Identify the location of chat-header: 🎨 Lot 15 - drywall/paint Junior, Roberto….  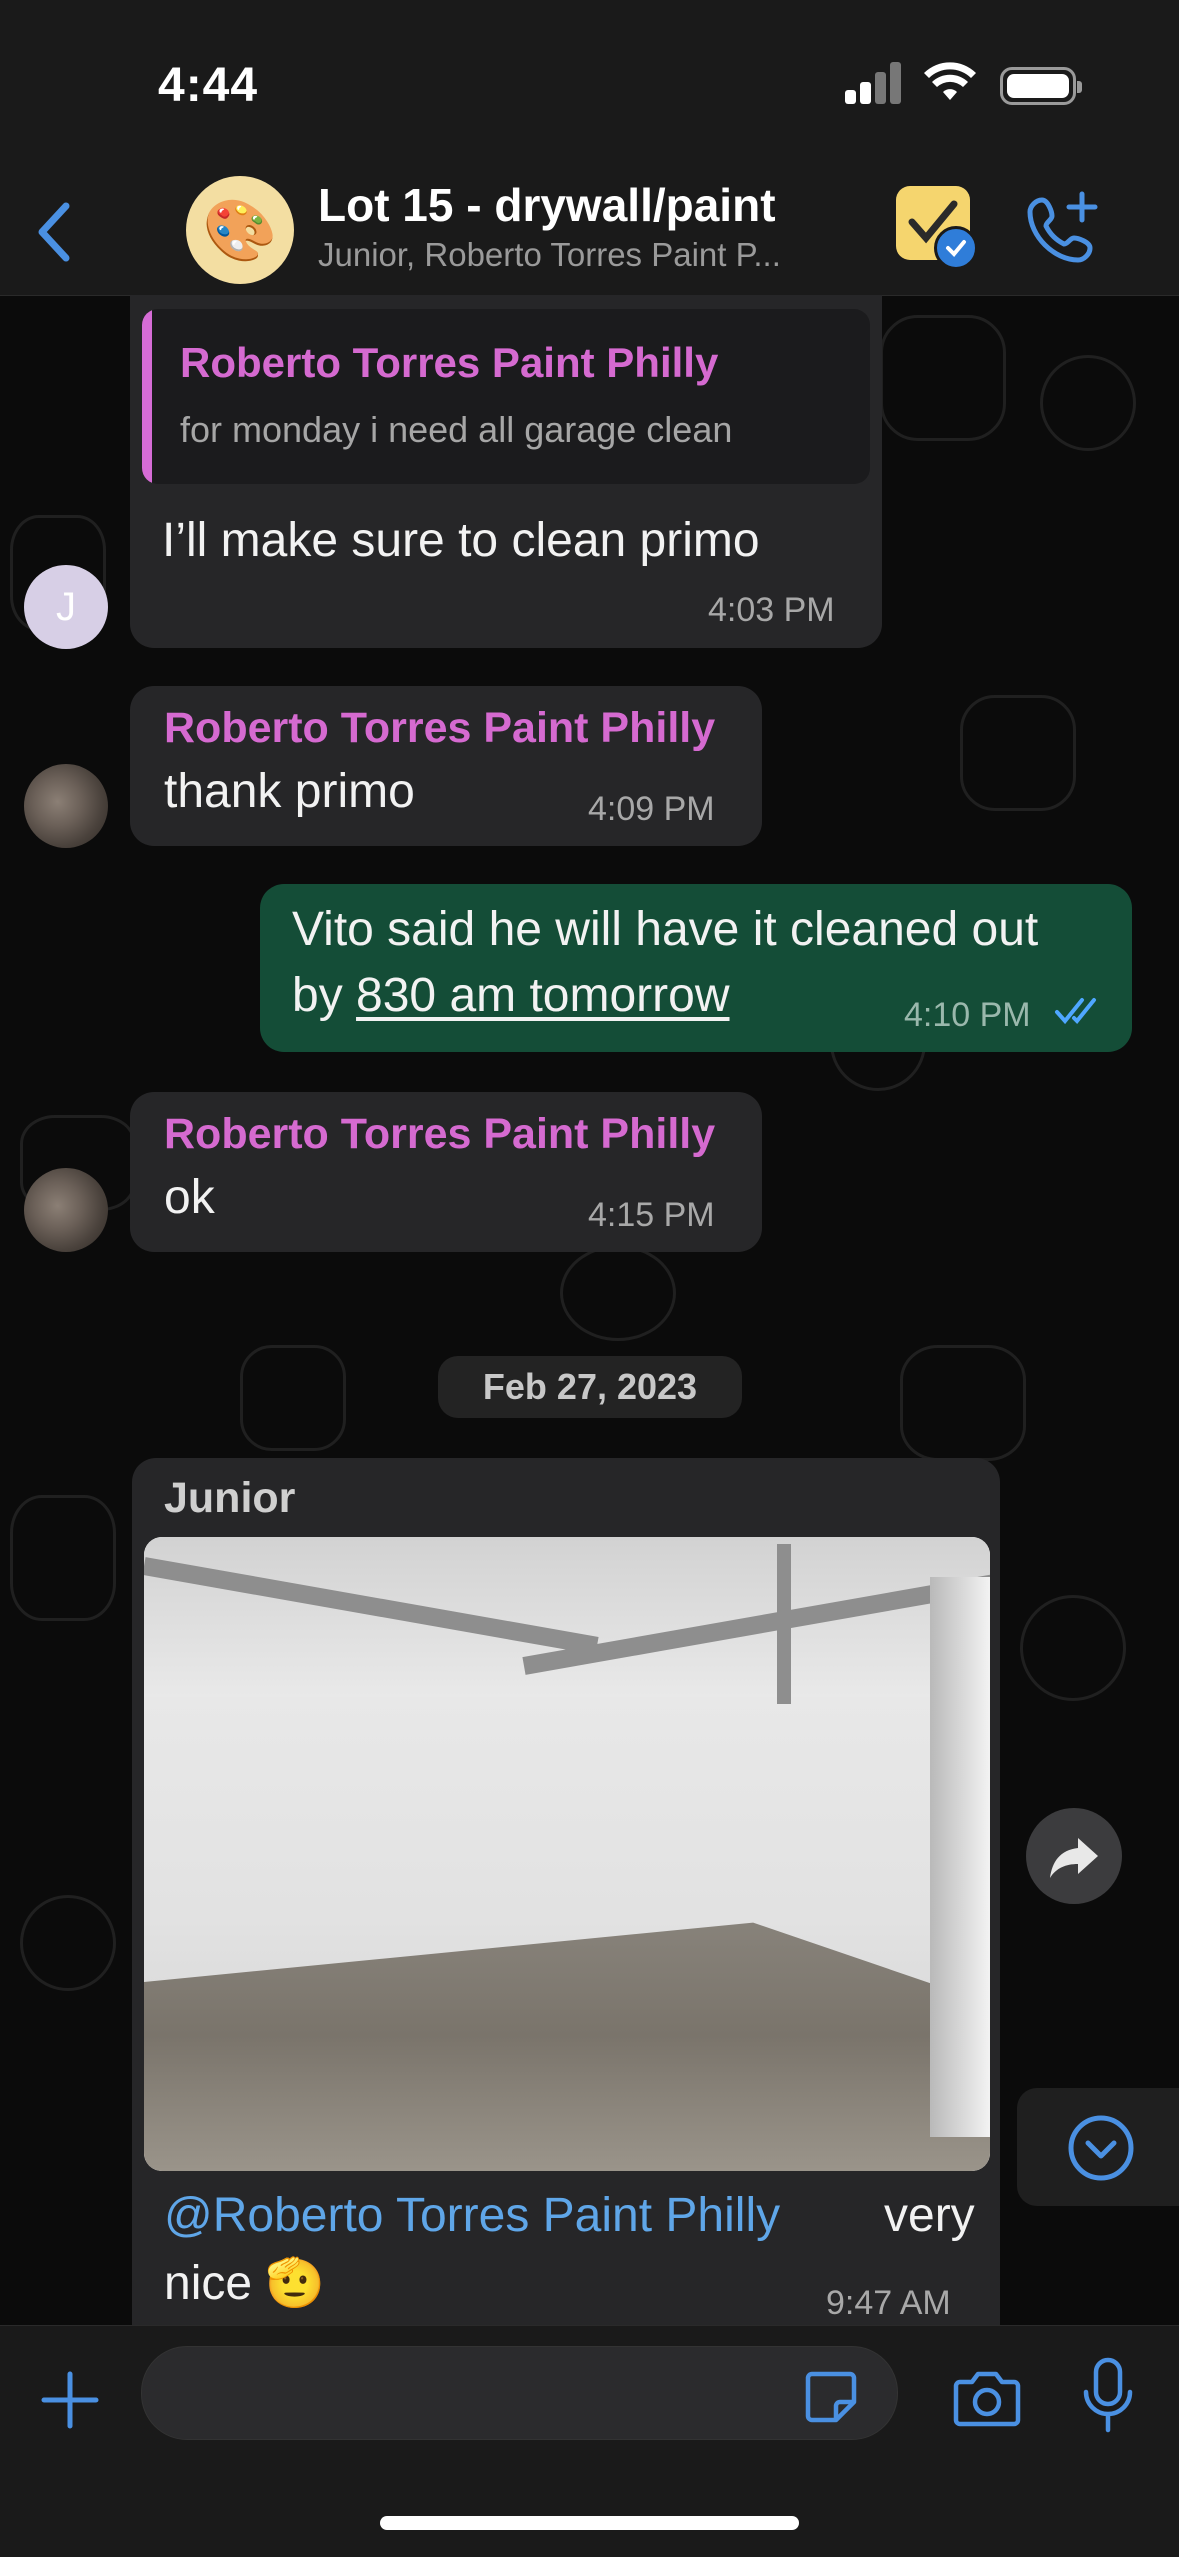
(589, 233).